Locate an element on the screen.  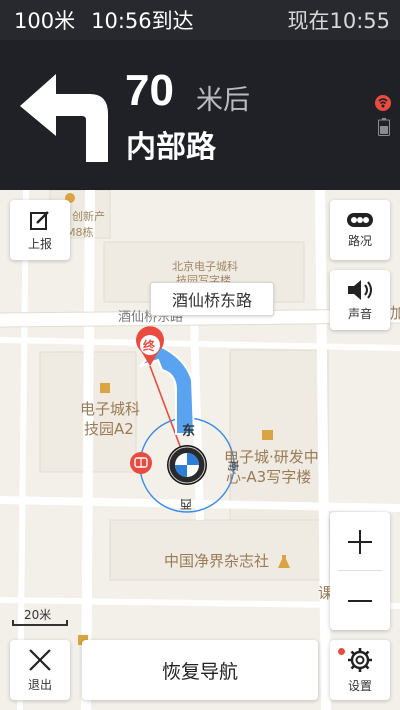
sound-button: 声音 is located at coordinates (360, 300).